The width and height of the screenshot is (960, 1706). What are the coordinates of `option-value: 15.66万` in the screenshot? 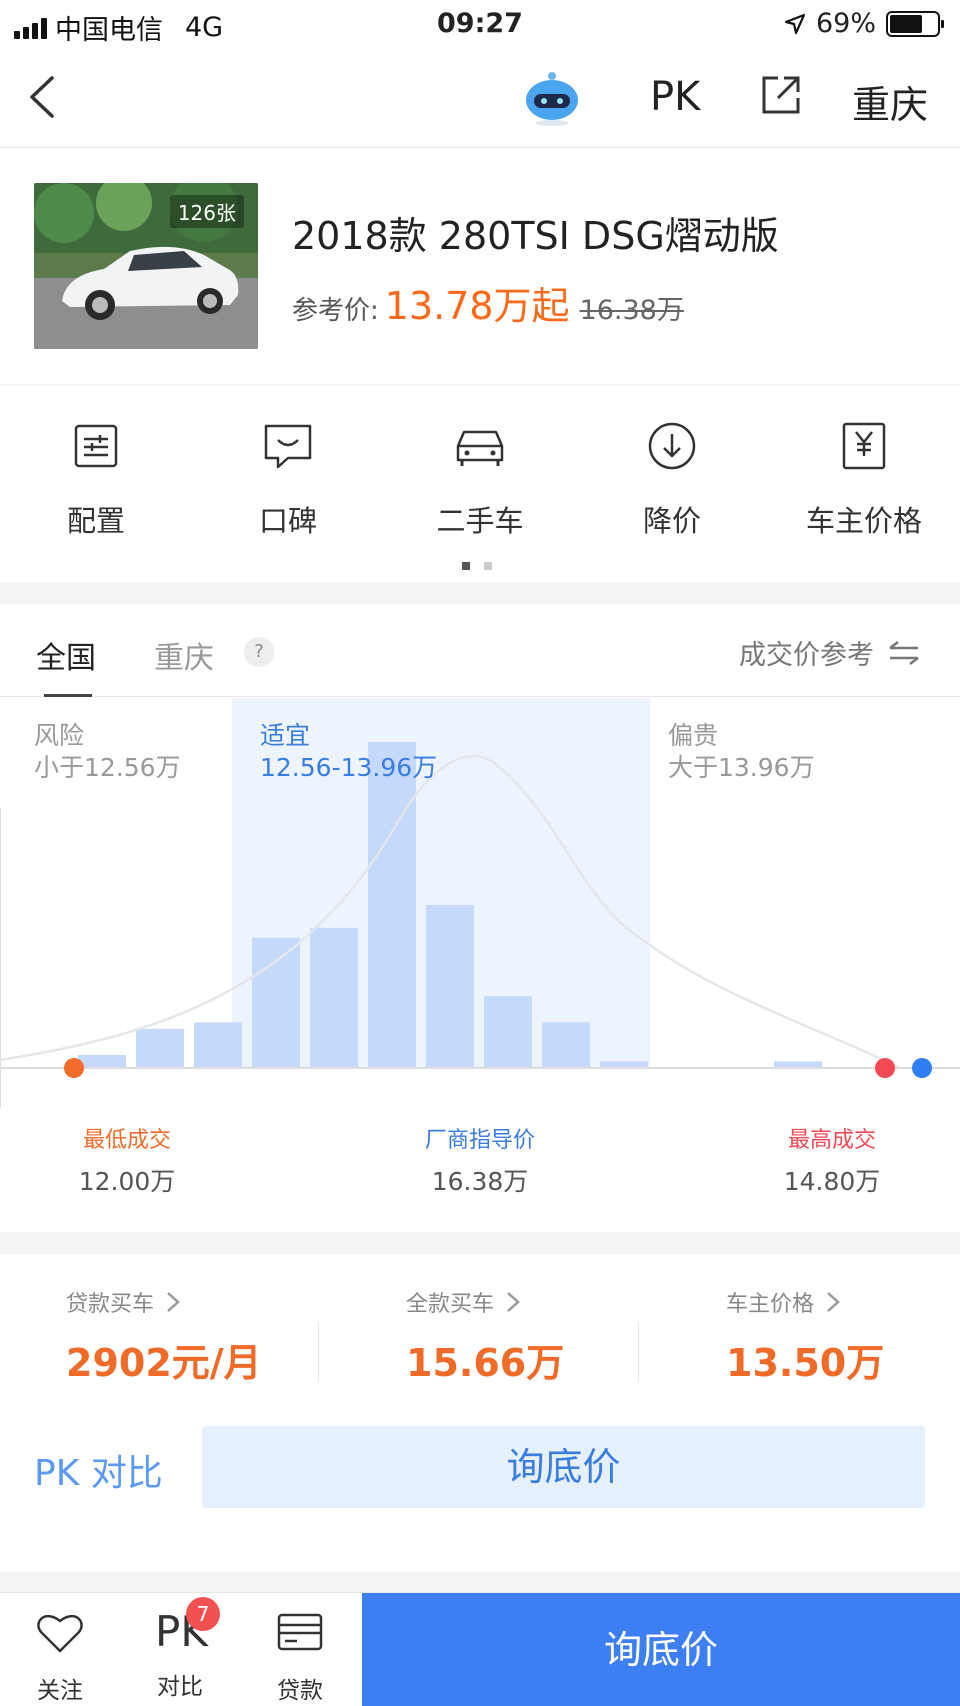 It's located at (485, 1363).